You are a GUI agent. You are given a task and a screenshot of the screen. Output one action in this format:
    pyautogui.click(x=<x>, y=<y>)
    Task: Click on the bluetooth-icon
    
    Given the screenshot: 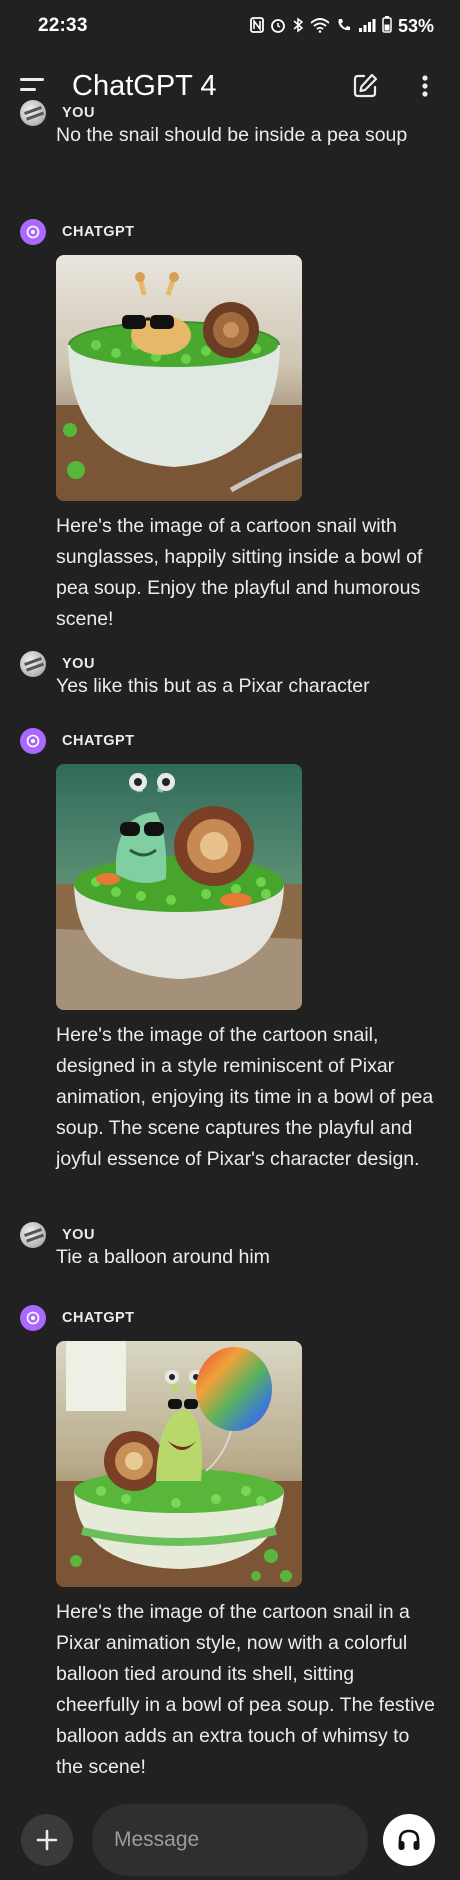 What is the action you would take?
    pyautogui.click(x=298, y=26)
    